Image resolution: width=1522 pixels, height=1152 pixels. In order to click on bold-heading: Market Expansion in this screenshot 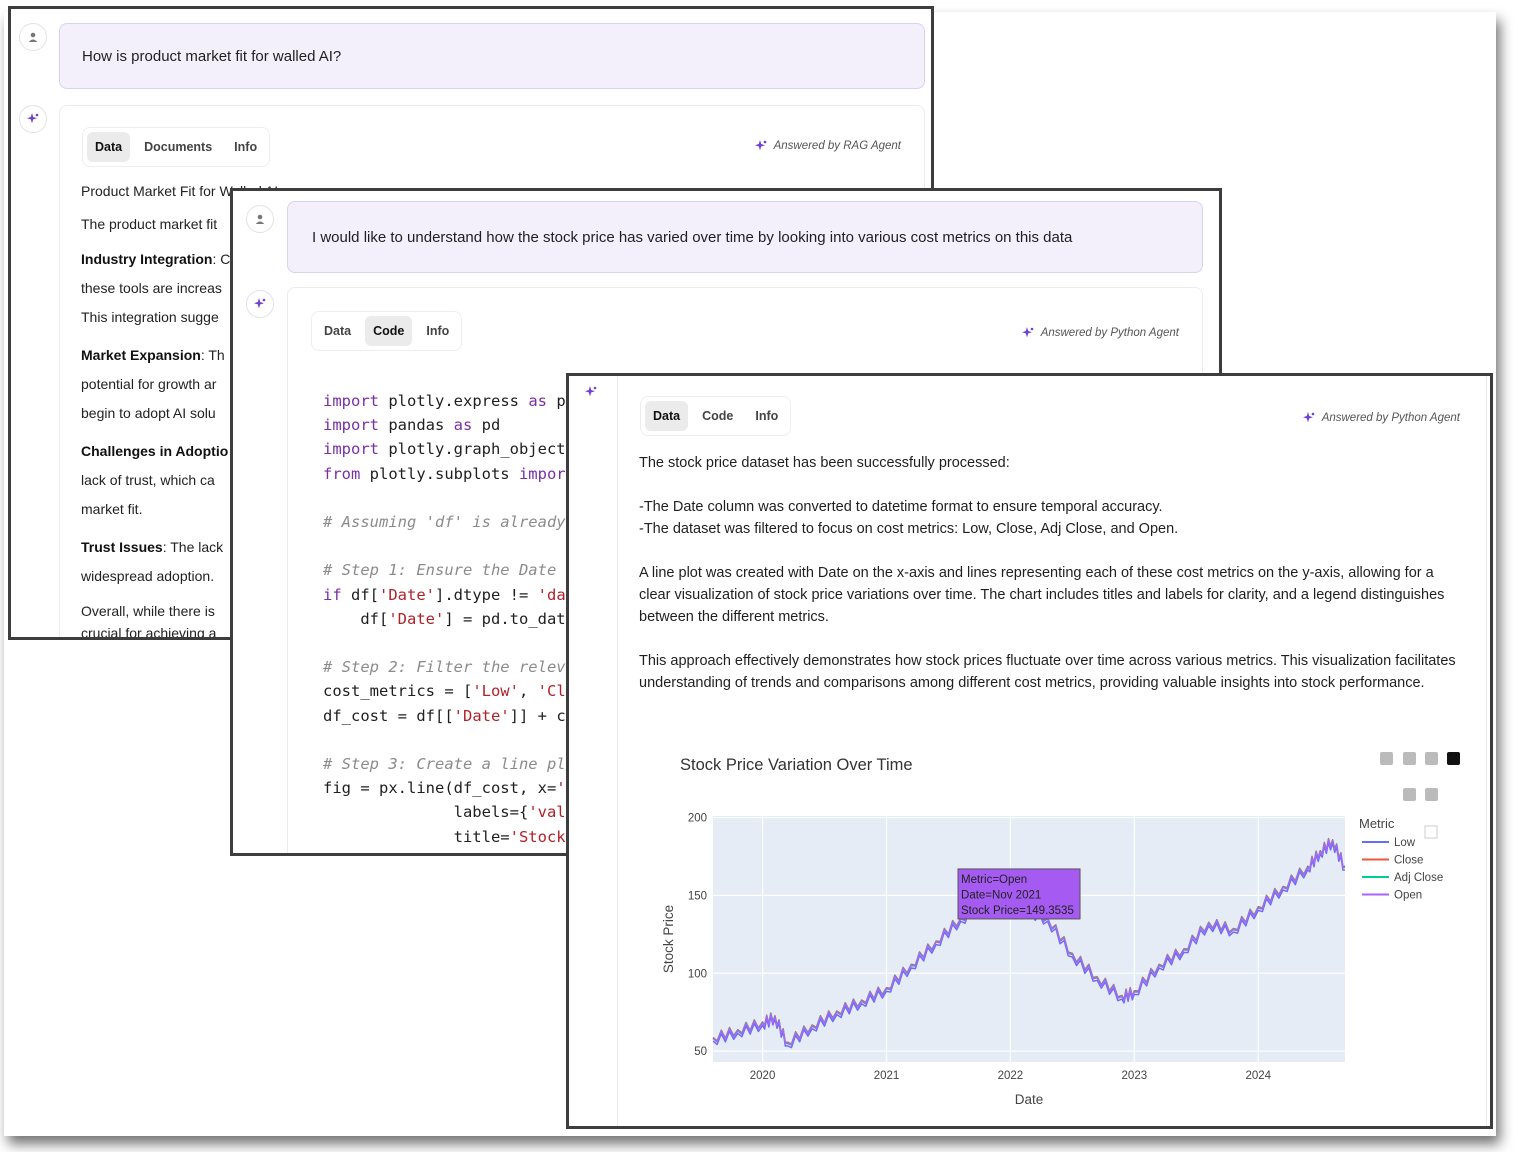, I will do `click(141, 355)`.